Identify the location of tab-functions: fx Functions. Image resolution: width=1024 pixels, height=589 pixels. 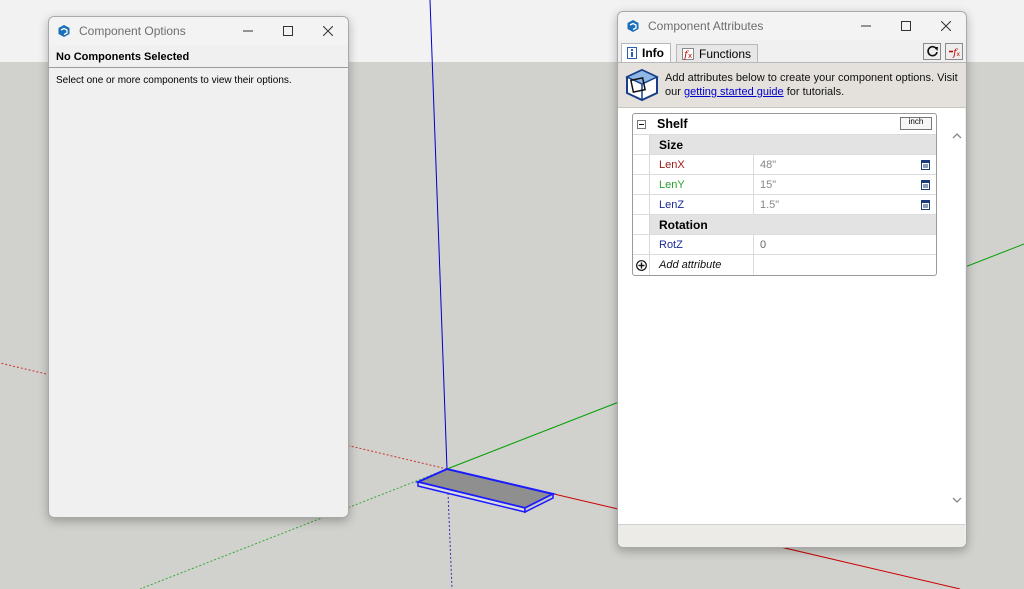
(717, 53).